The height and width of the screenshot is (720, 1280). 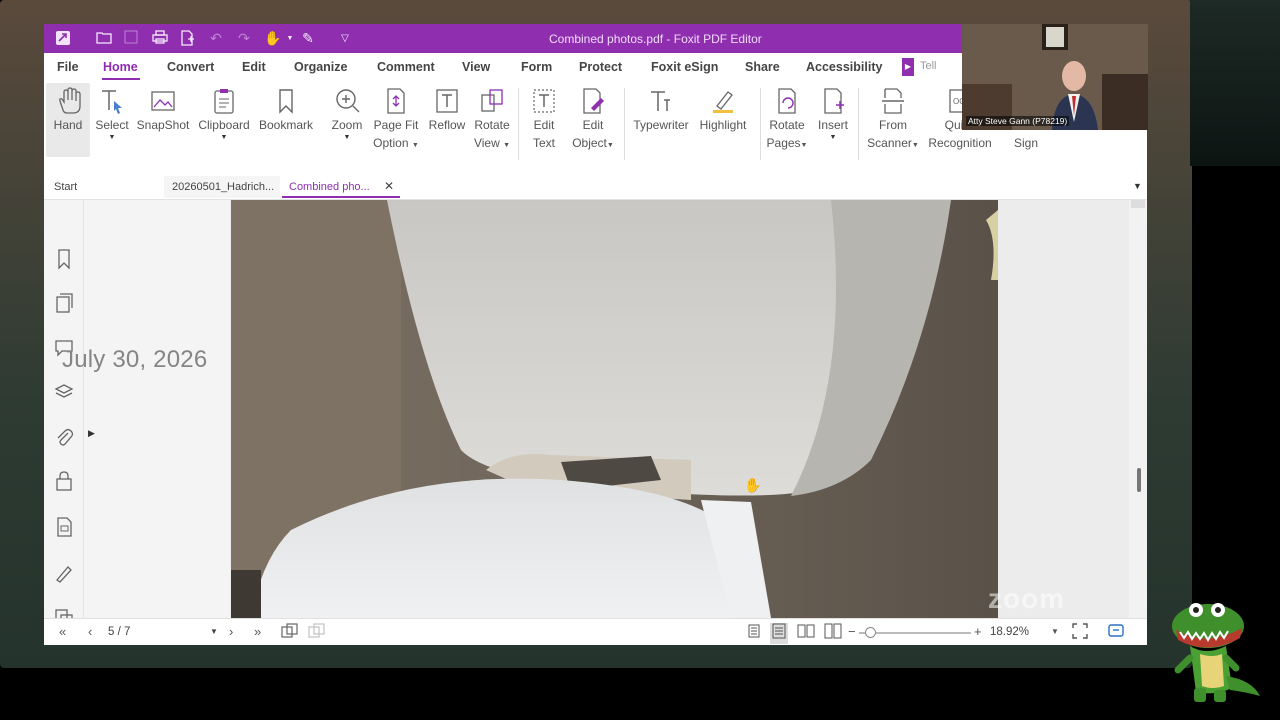 I want to click on previous-page-icon: ‹, so click(x=90, y=632).